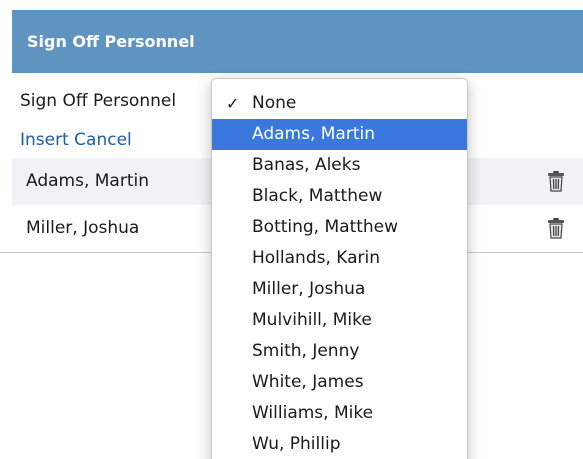  I want to click on dropdown-option-mulvihill-mike: Mulvihill, Mike, so click(339, 320).